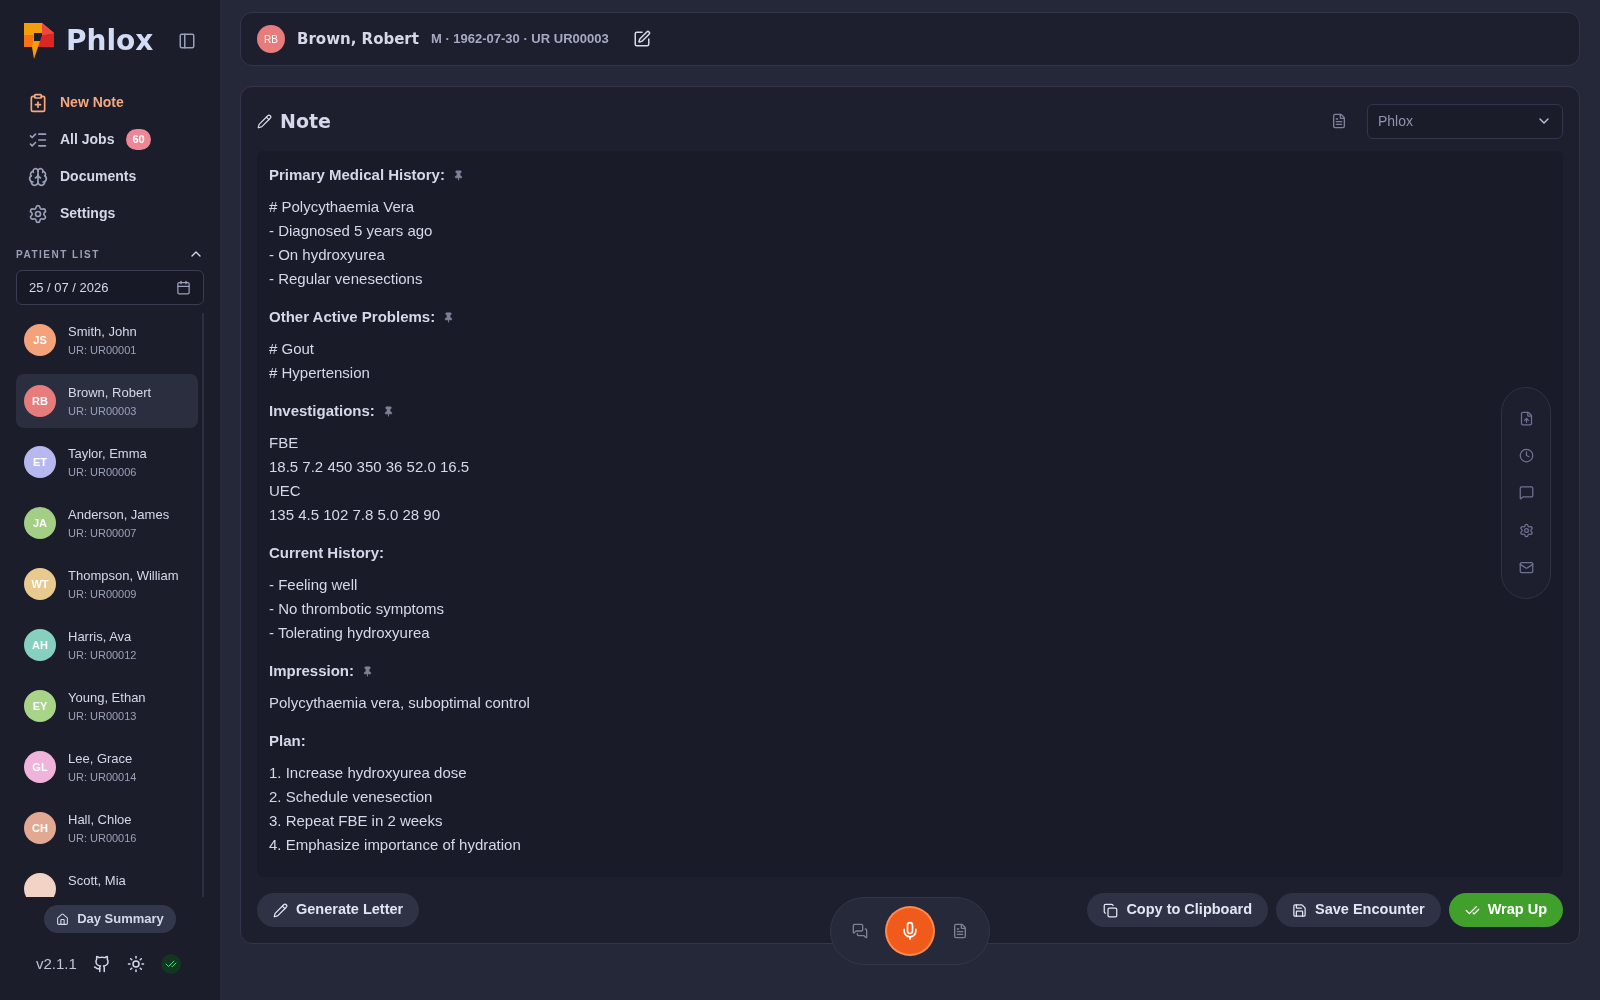 The width and height of the screenshot is (1600, 1000). Describe the element at coordinates (312, 670) in the screenshot. I see `section-heading: Impression:` at that location.